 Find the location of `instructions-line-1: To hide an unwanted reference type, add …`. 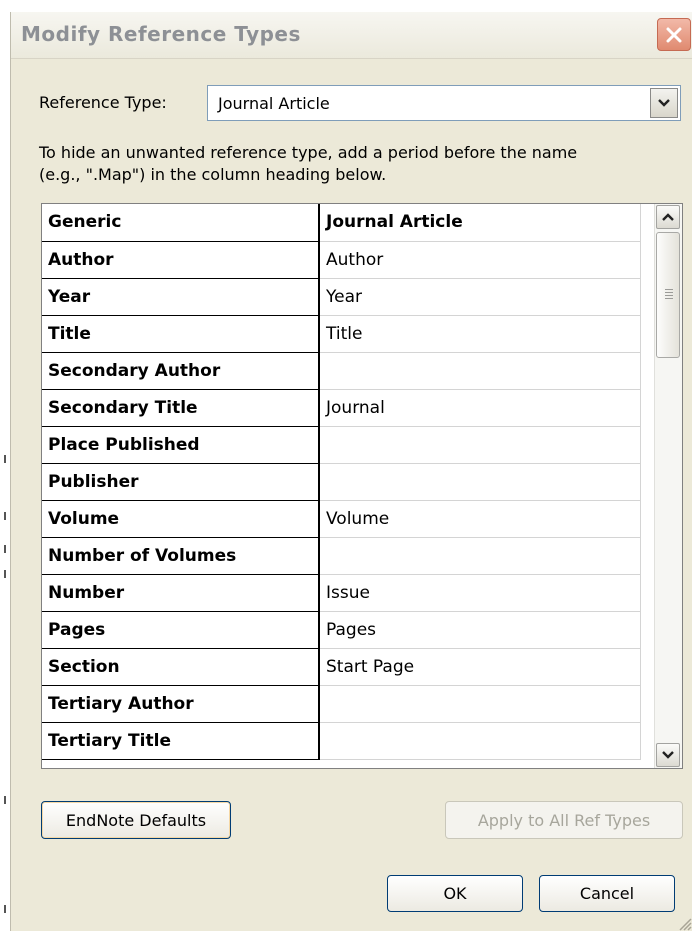

instructions-line-1: To hide an unwanted reference type, add … is located at coordinates (308, 152).